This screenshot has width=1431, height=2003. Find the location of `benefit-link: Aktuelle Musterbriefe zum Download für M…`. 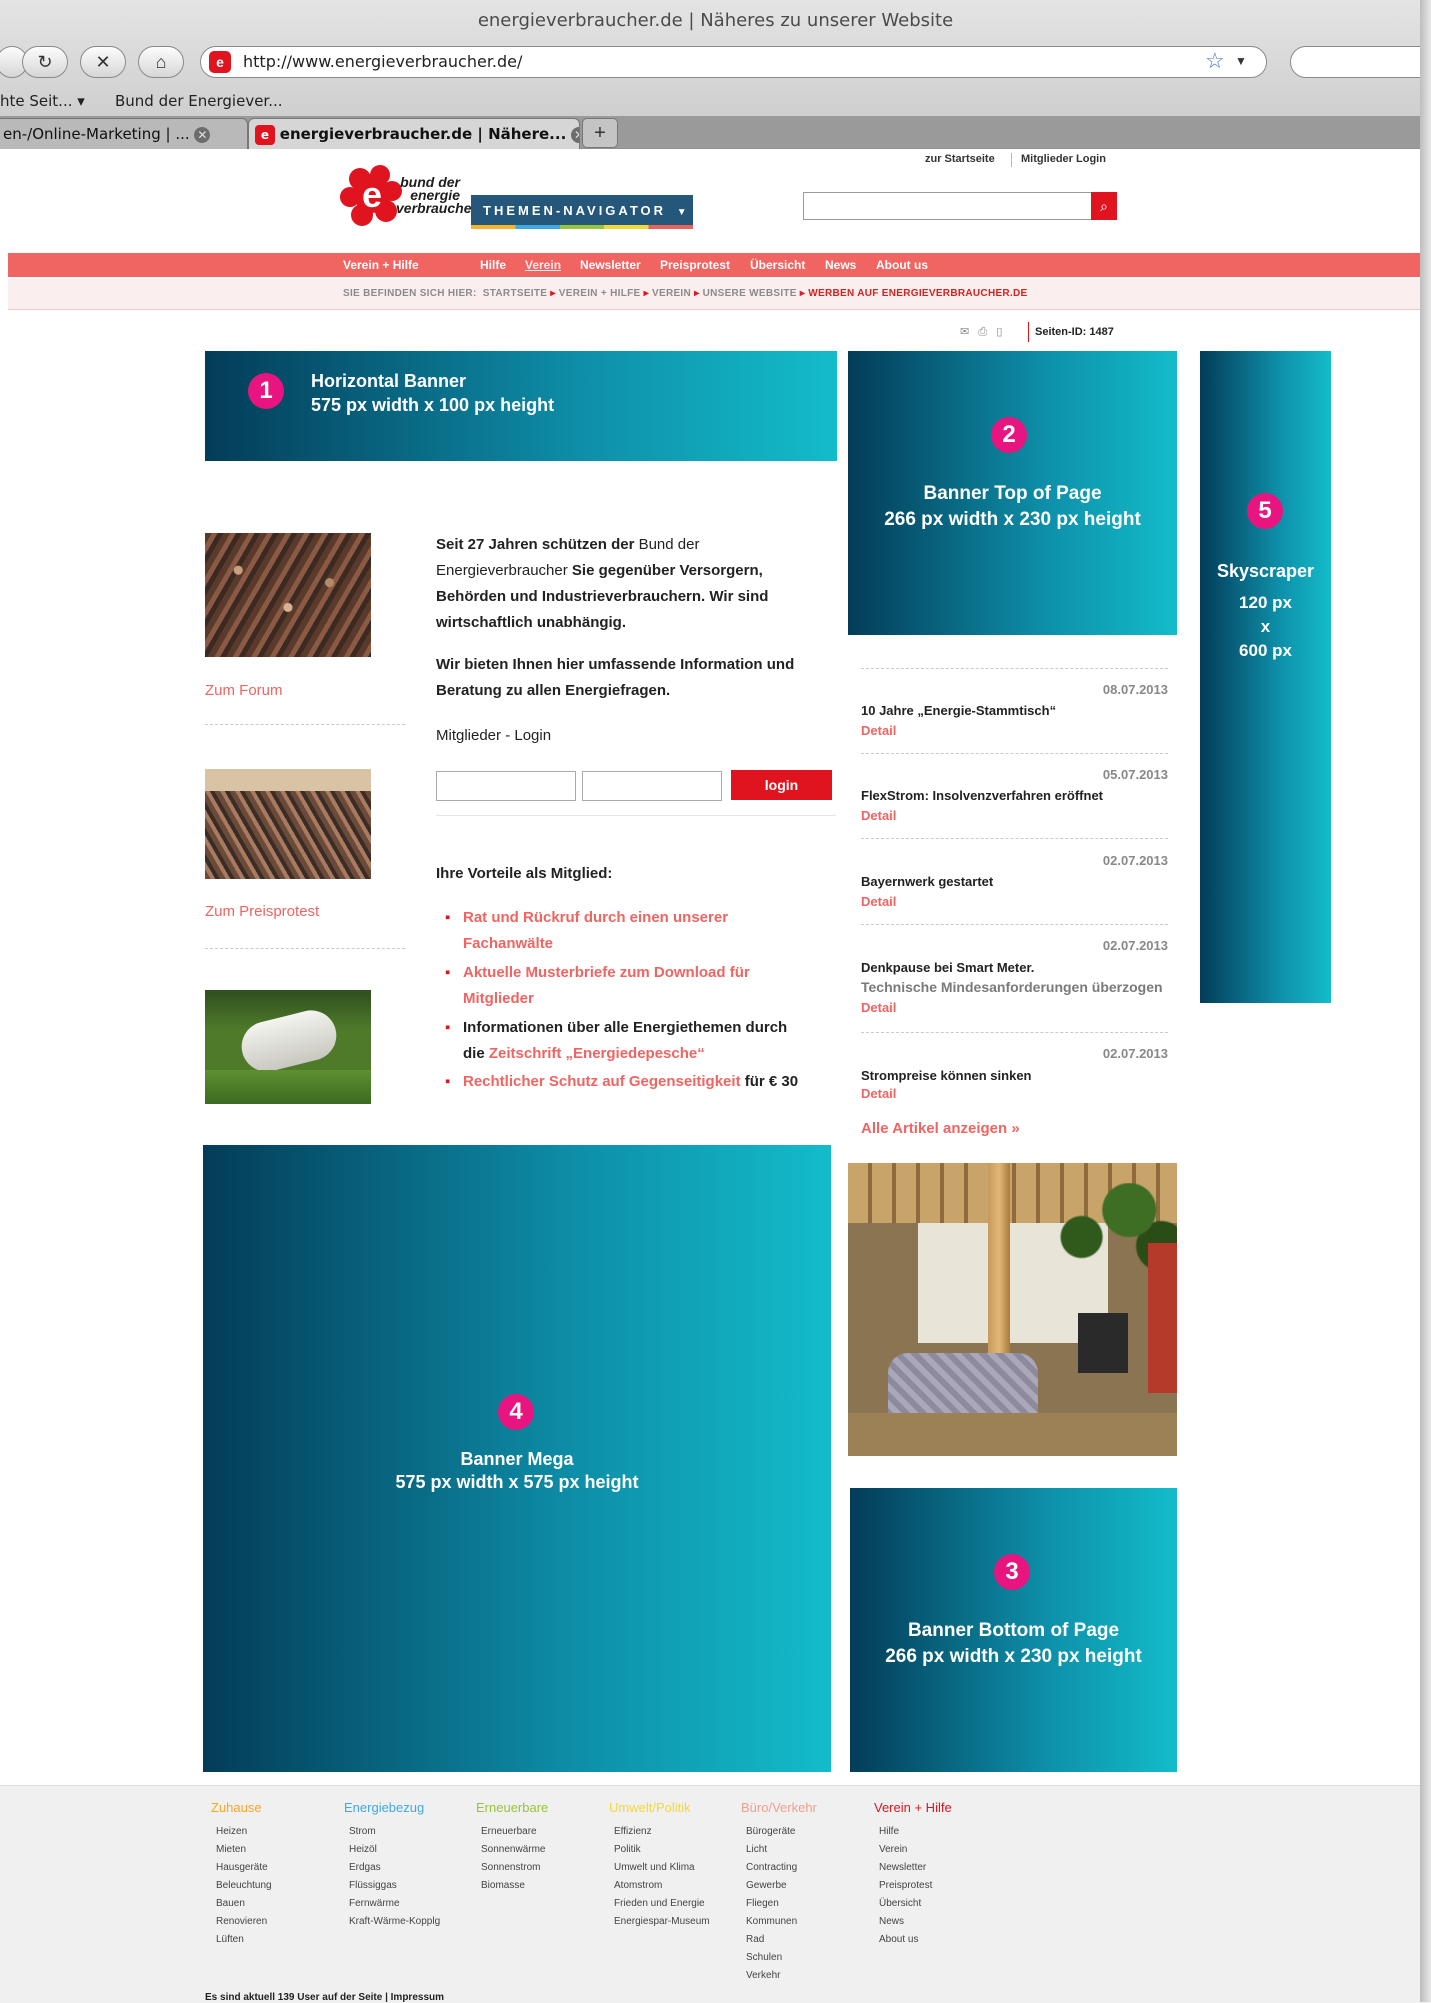

benefit-link: Aktuelle Musterbriefe zum Download für M… is located at coordinates (606, 985).